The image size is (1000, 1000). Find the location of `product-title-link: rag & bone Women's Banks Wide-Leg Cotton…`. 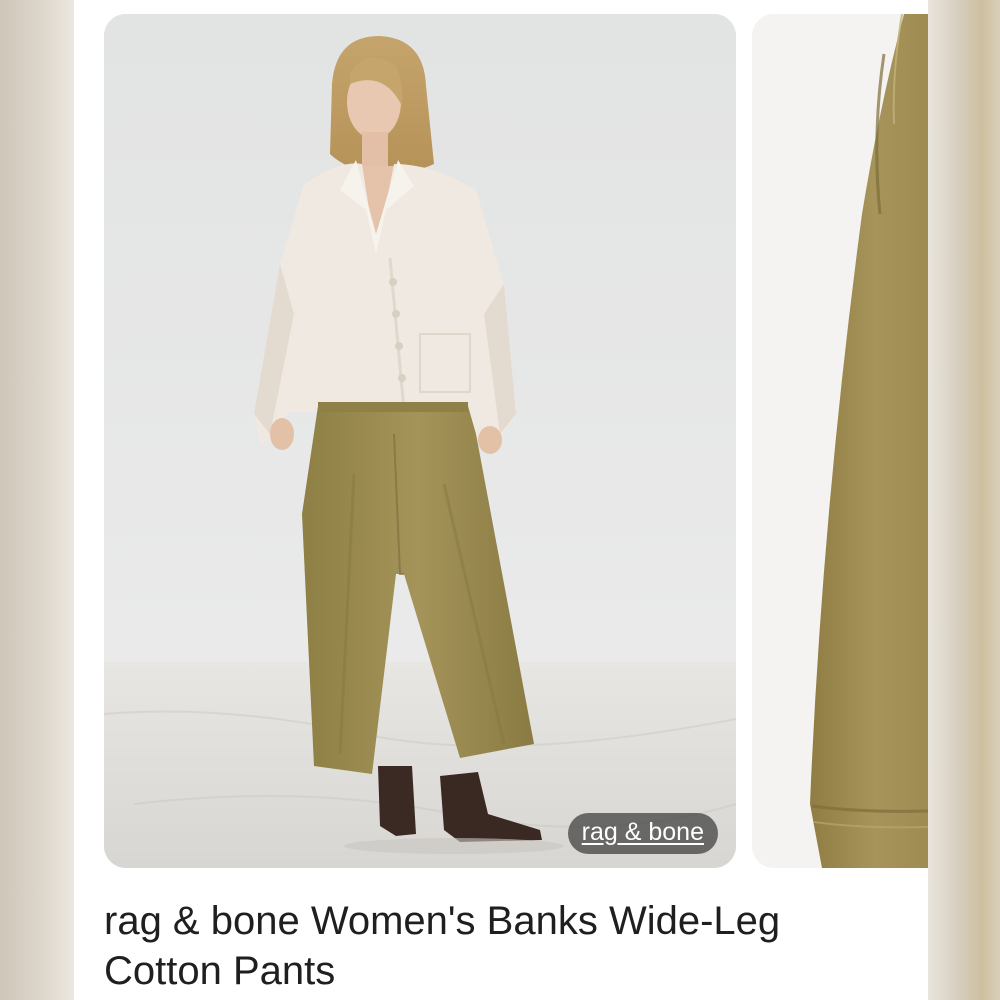

product-title-link: rag & bone Women's Banks Wide-Leg Cotton… is located at coordinates (494, 946).